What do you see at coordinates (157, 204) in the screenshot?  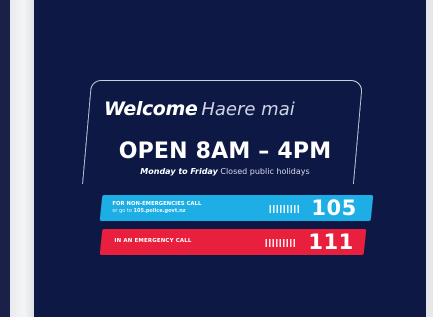 I see `non-emergency-label: FOR NON-EMERGENCIES CALL` at bounding box center [157, 204].